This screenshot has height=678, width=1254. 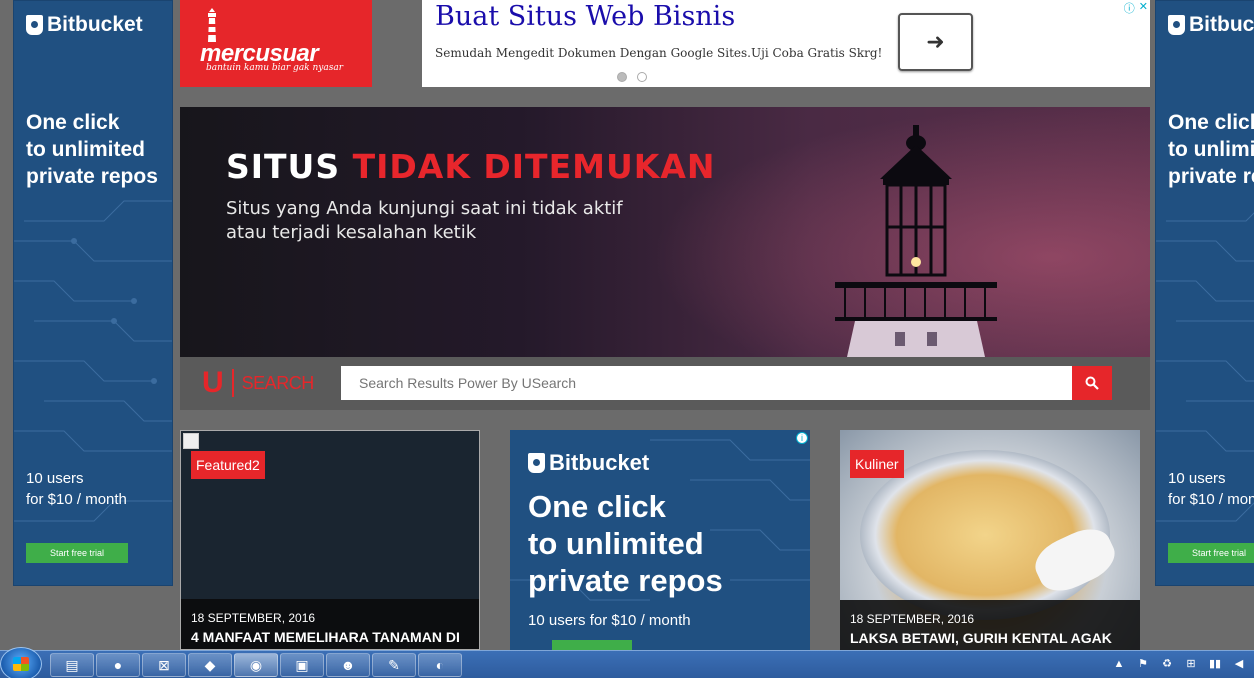 I want to click on search-input, so click(x=706, y=383).